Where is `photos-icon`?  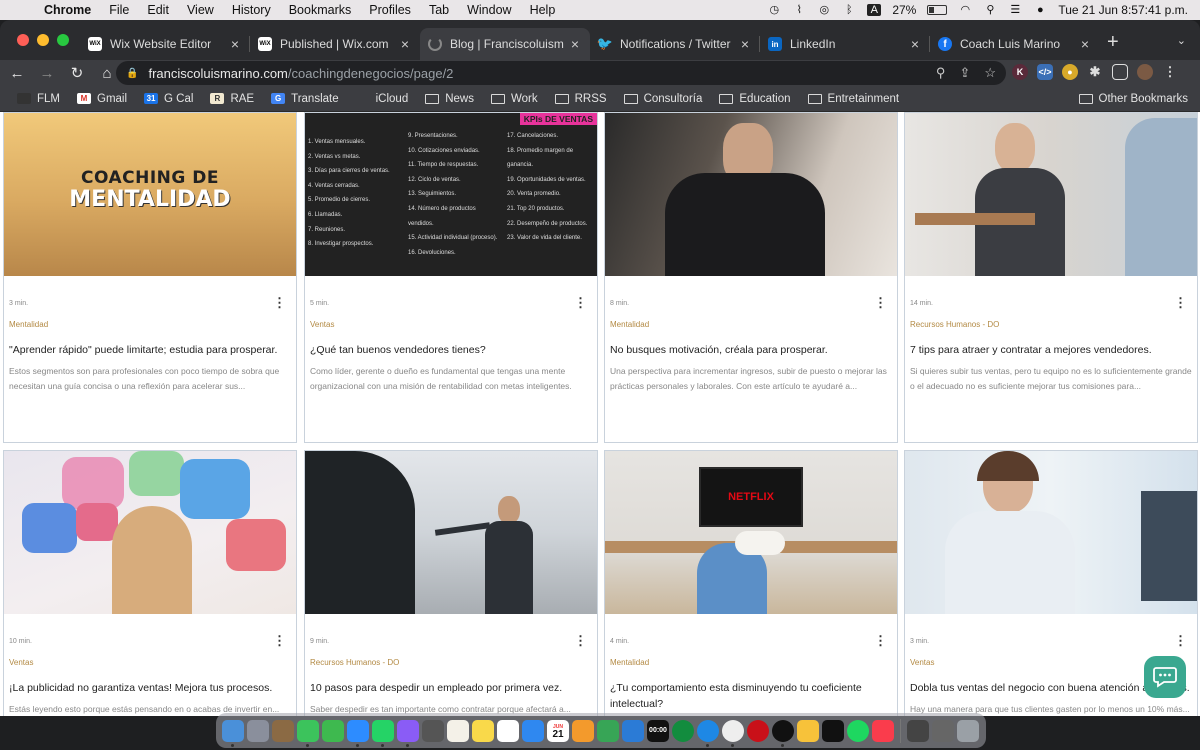
photos-icon is located at coordinates (808, 730).